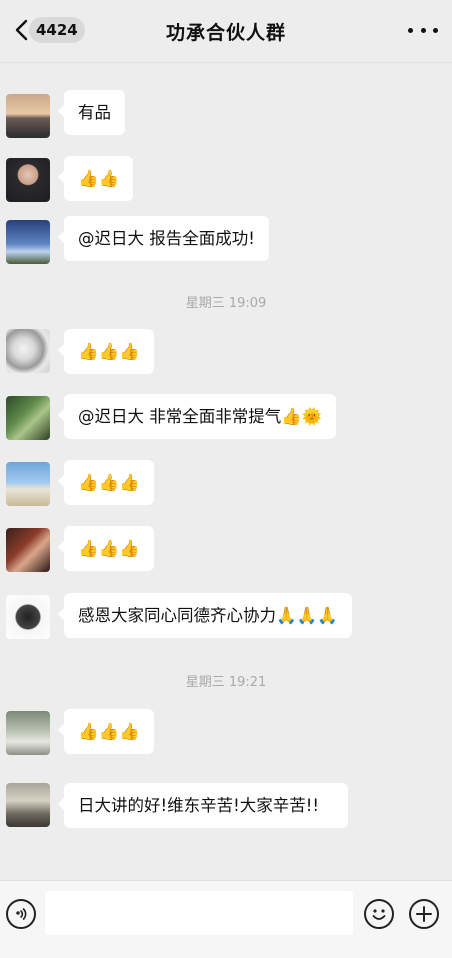 This screenshot has width=452, height=958. I want to click on message-bubble: 日大讲的好!维东辛苦!大家辛苦!!, so click(203, 805).